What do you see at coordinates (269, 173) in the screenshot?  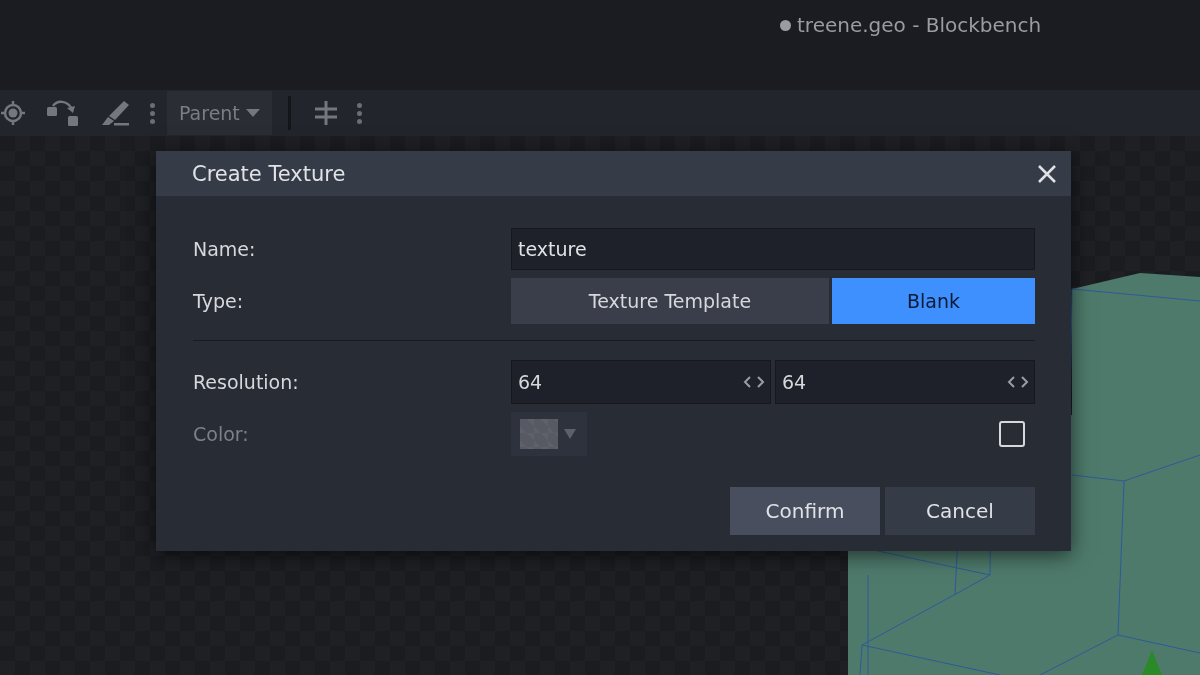 I see `dialog-title: Create Texture` at bounding box center [269, 173].